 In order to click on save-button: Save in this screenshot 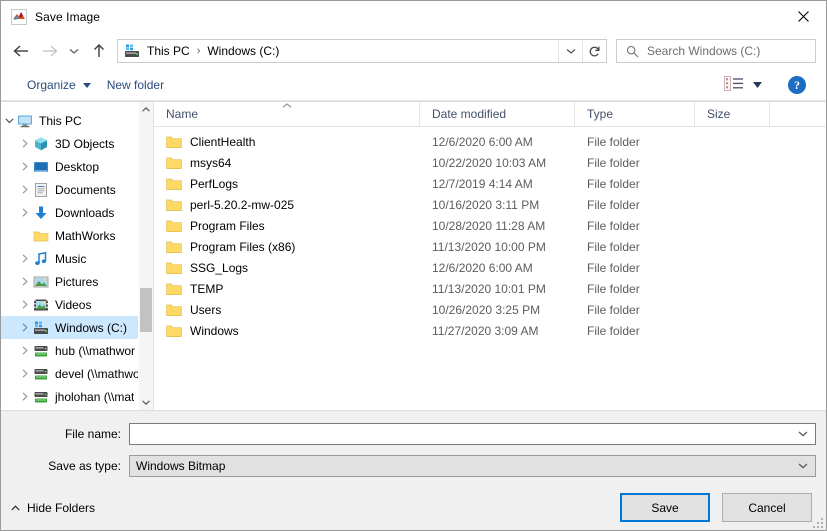, I will do `click(665, 507)`.